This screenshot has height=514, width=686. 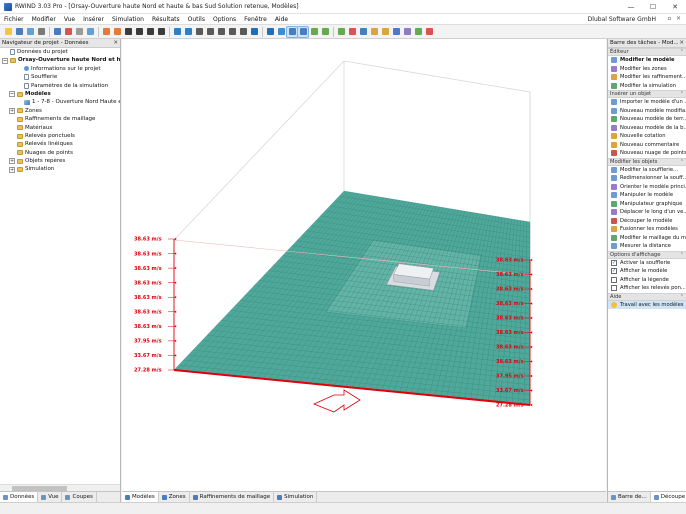 I want to click on mesh-button, so click(x=292, y=31).